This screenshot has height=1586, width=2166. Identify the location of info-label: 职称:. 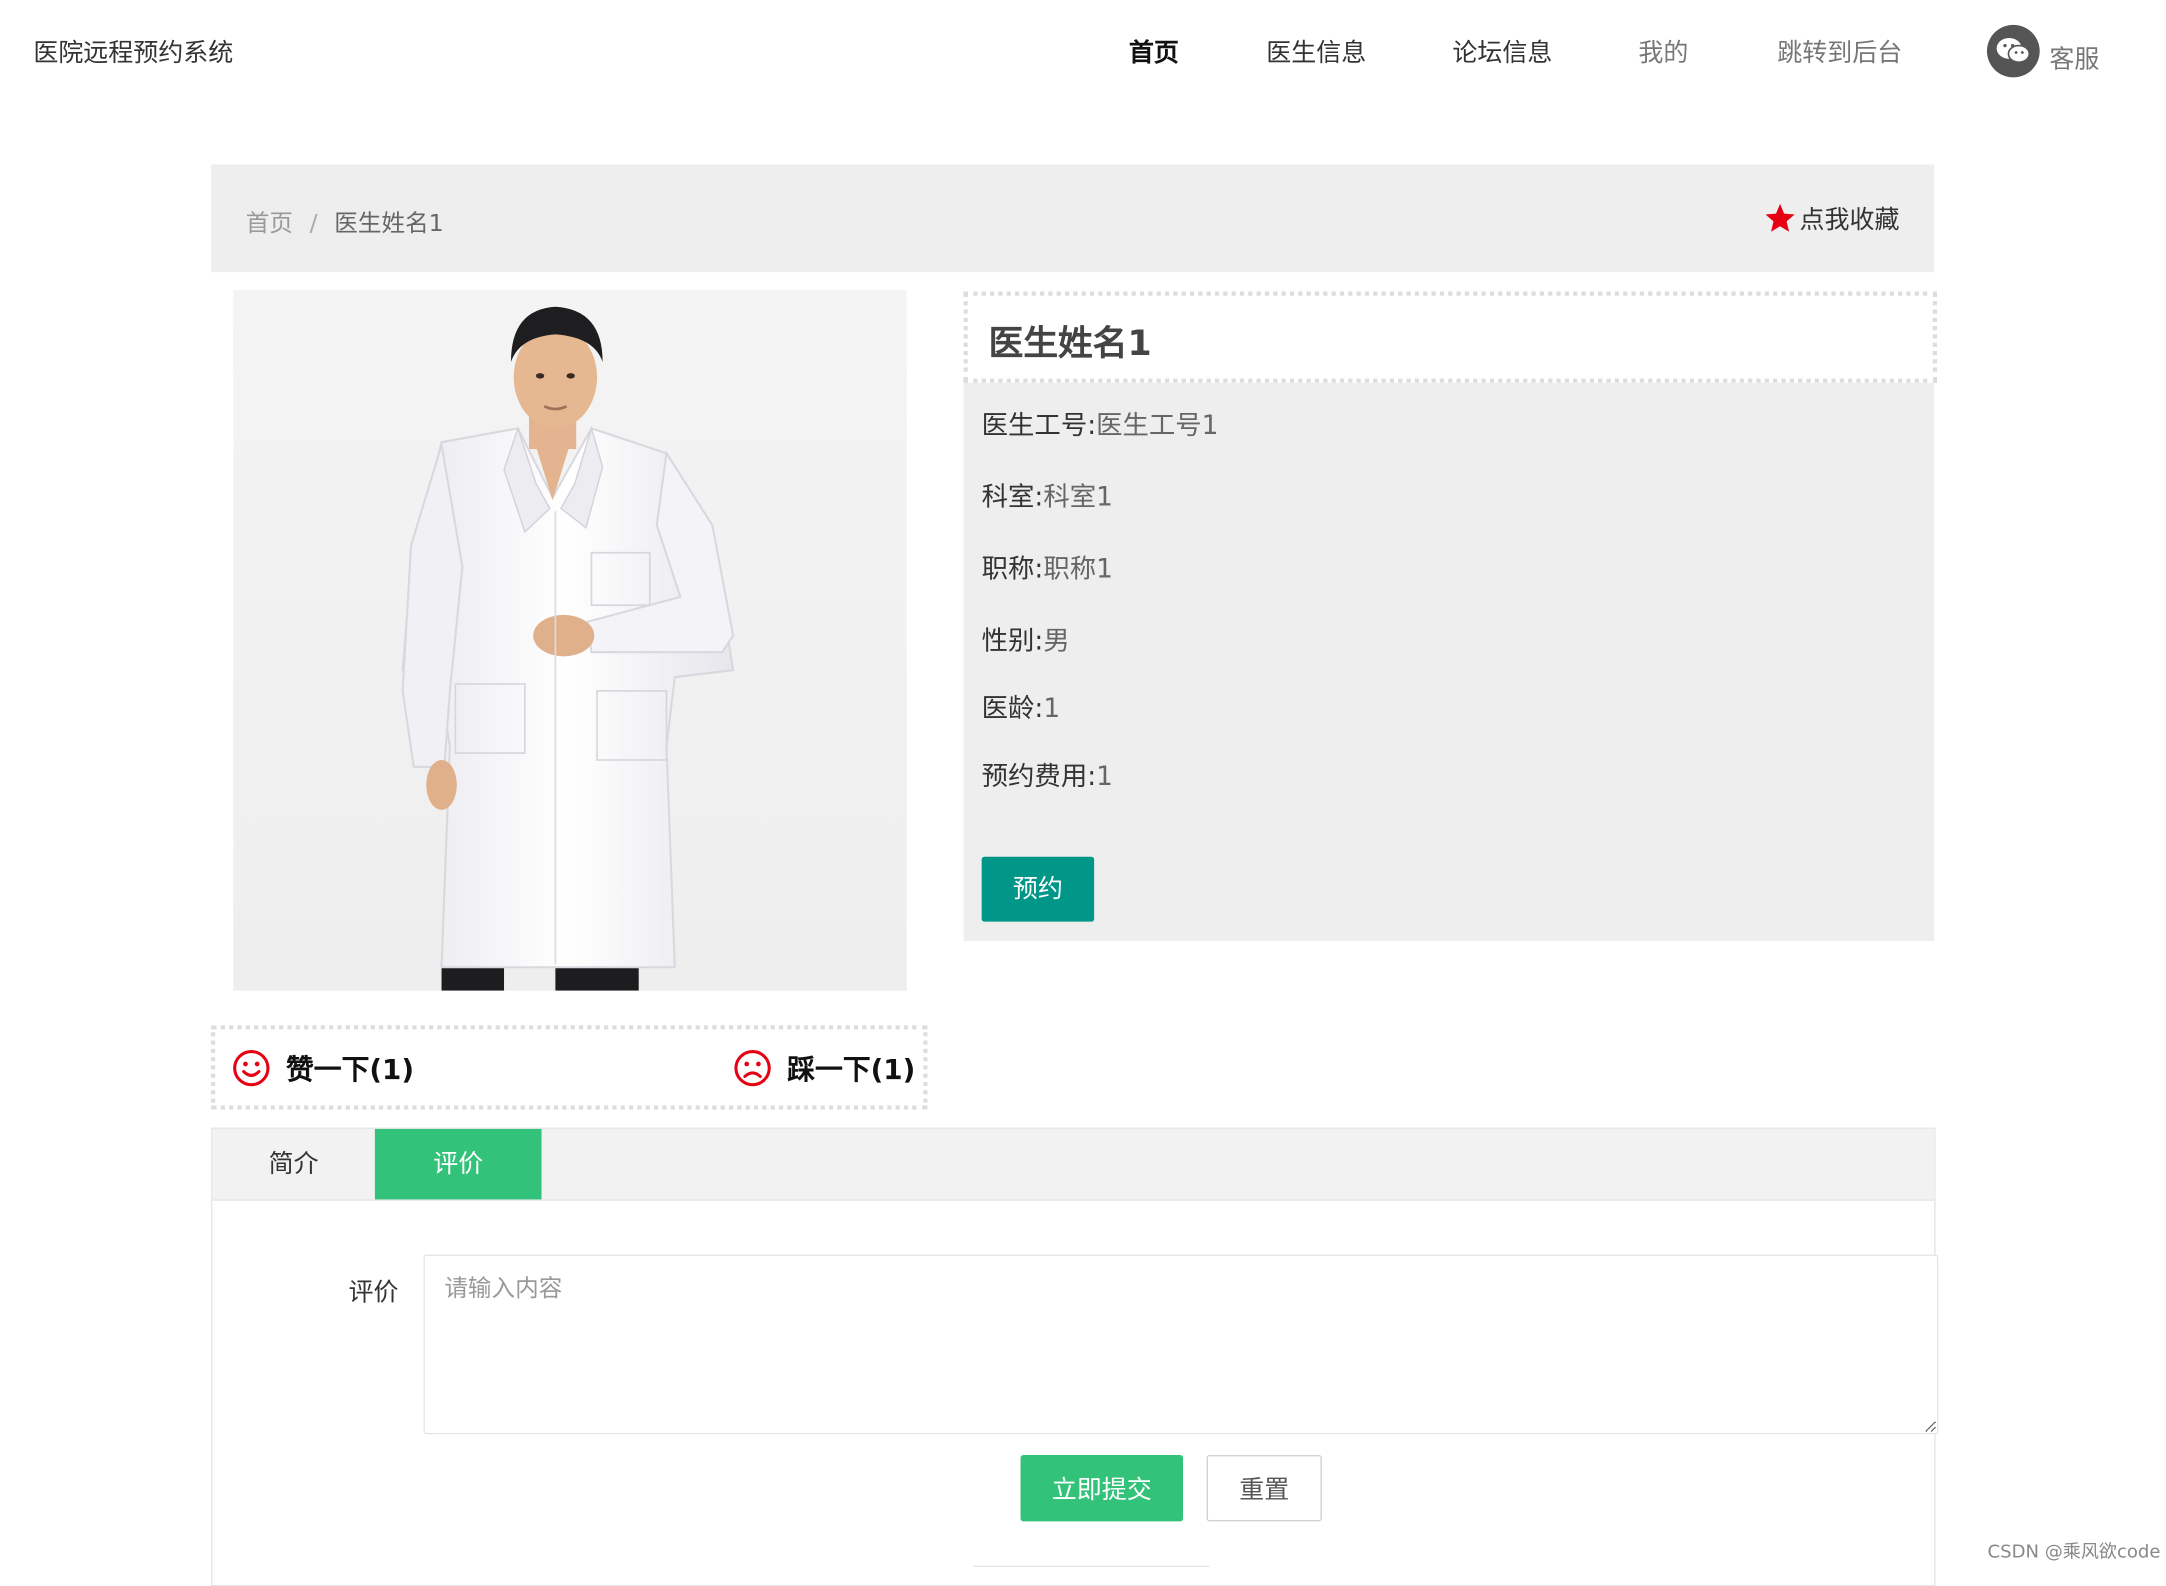
(1012, 569).